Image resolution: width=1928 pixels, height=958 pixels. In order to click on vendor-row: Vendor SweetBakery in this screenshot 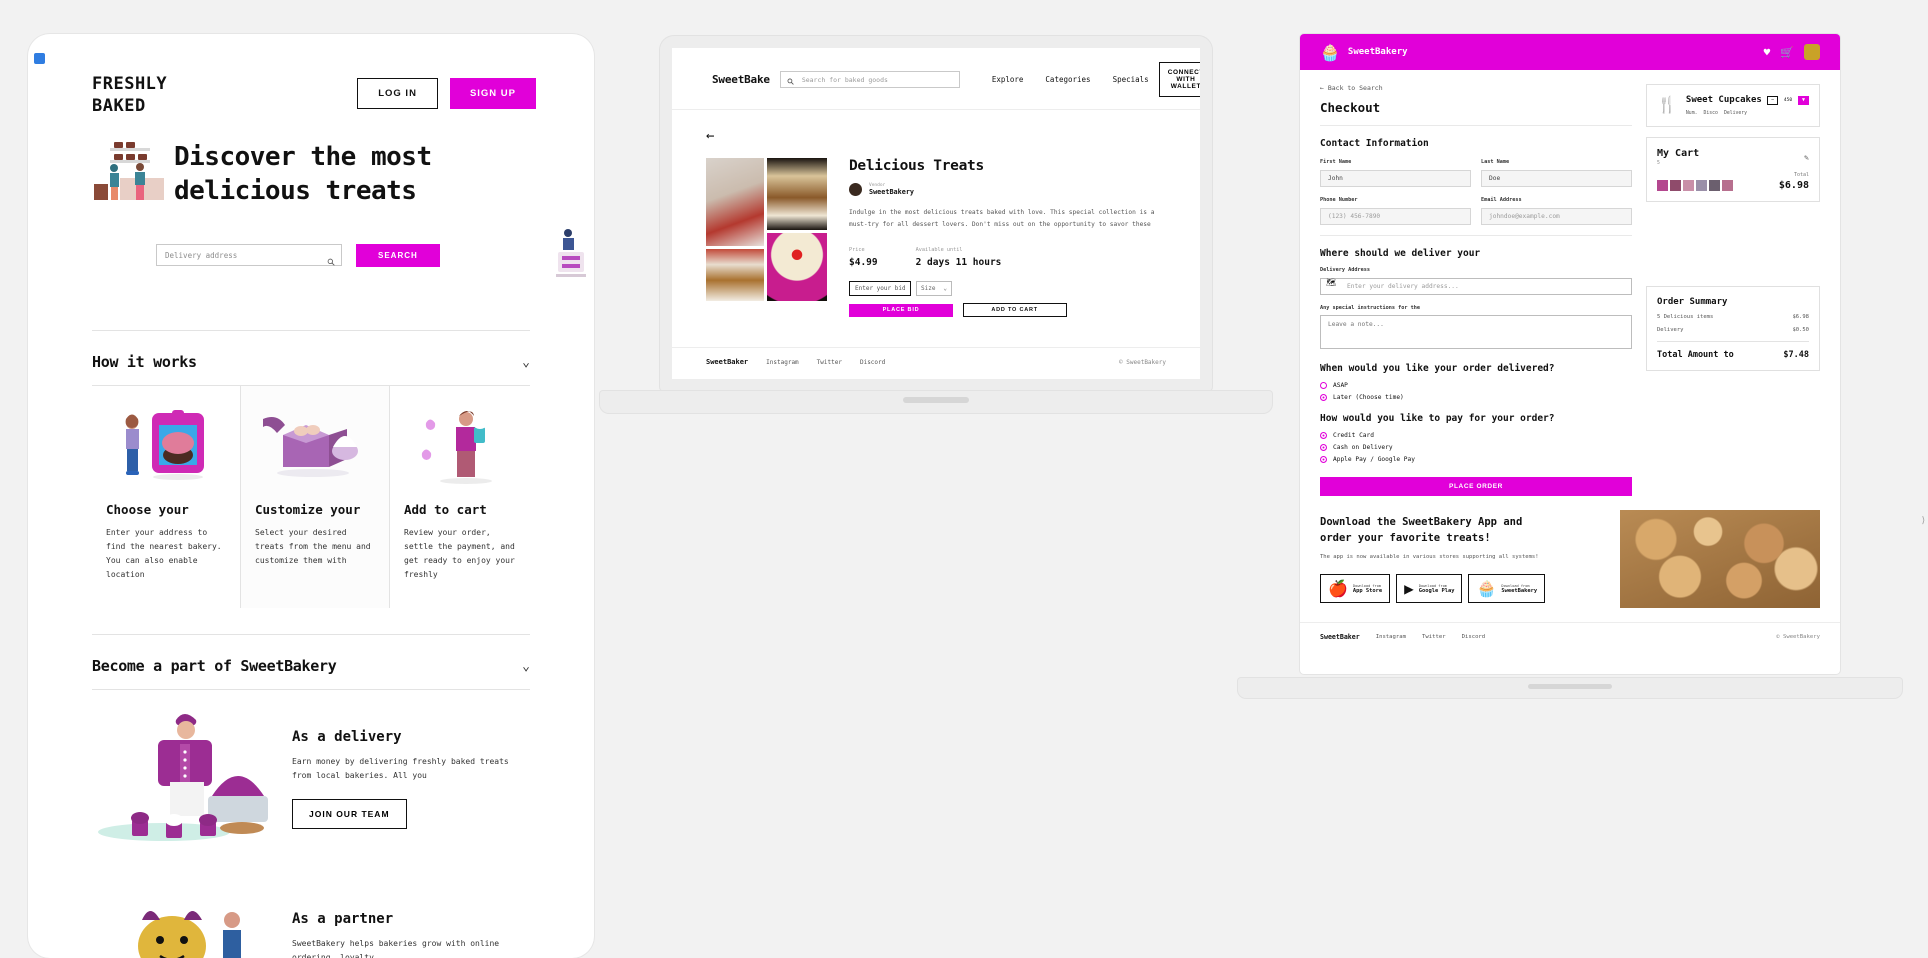, I will do `click(1007, 189)`.